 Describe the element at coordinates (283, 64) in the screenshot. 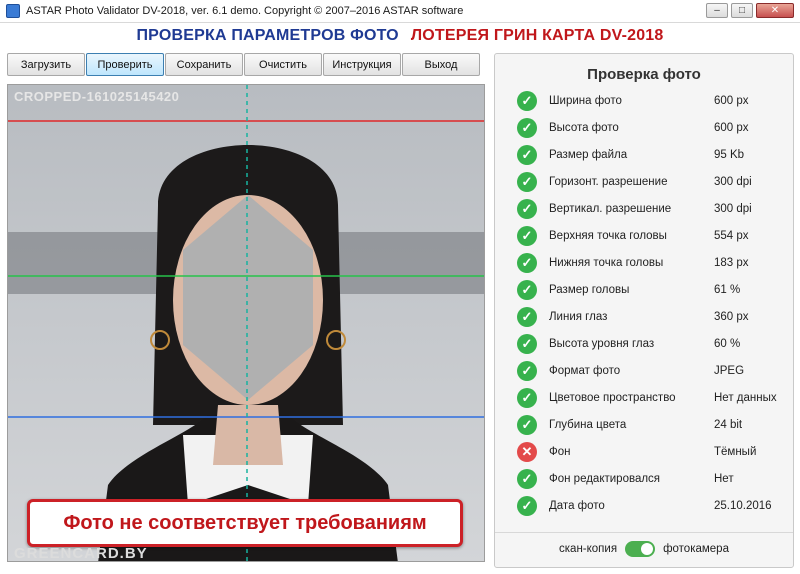

I see `clear-button: Очистить` at that location.